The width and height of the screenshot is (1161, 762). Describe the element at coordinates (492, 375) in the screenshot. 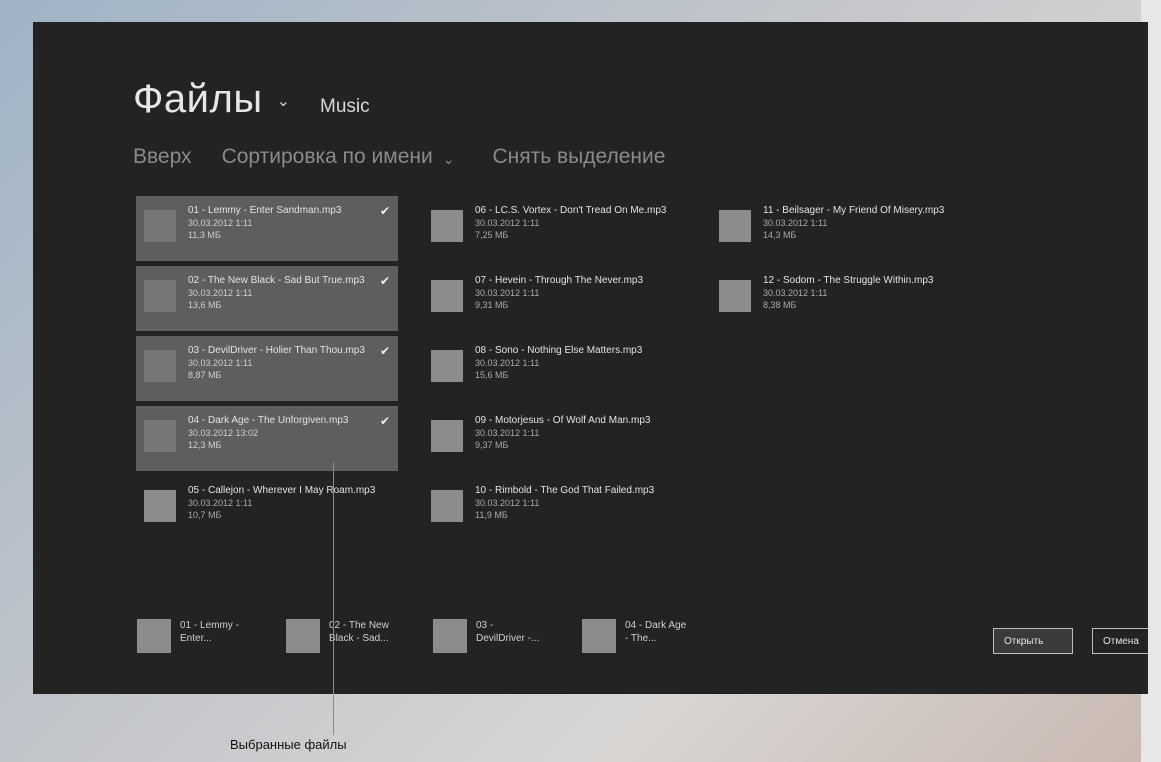

I see `file-size: 15,6 МБ` at that location.